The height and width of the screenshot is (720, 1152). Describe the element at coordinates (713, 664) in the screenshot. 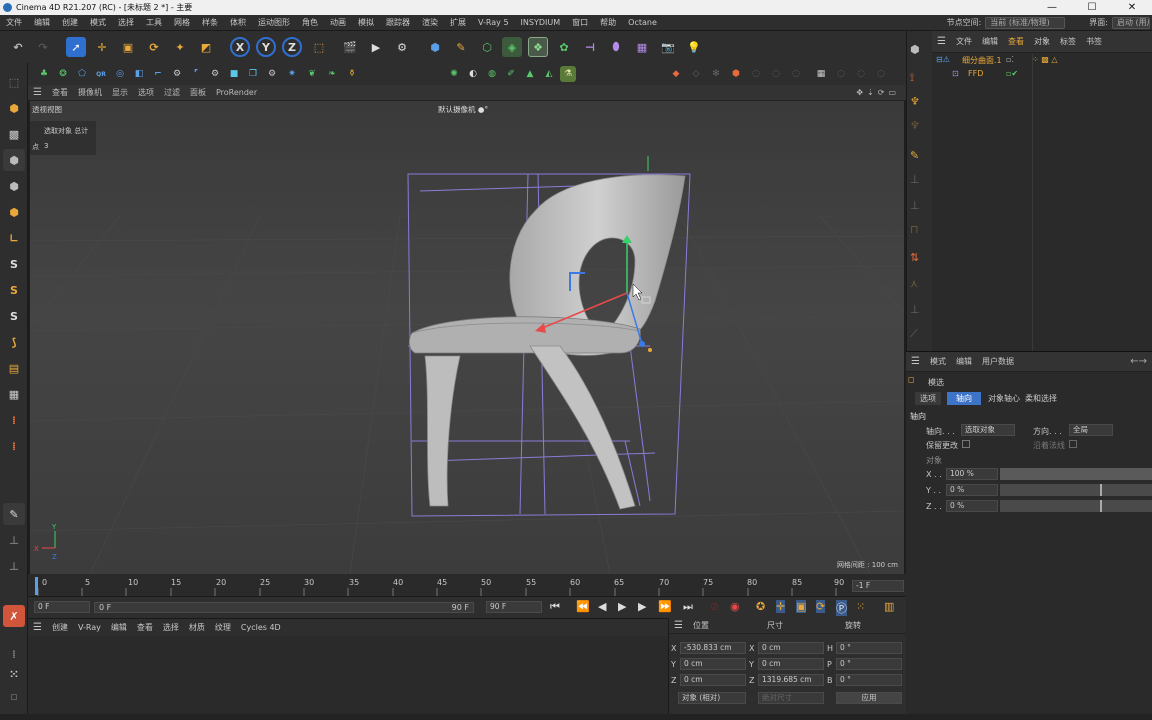

I see `pos-y-field: 0 cm` at that location.